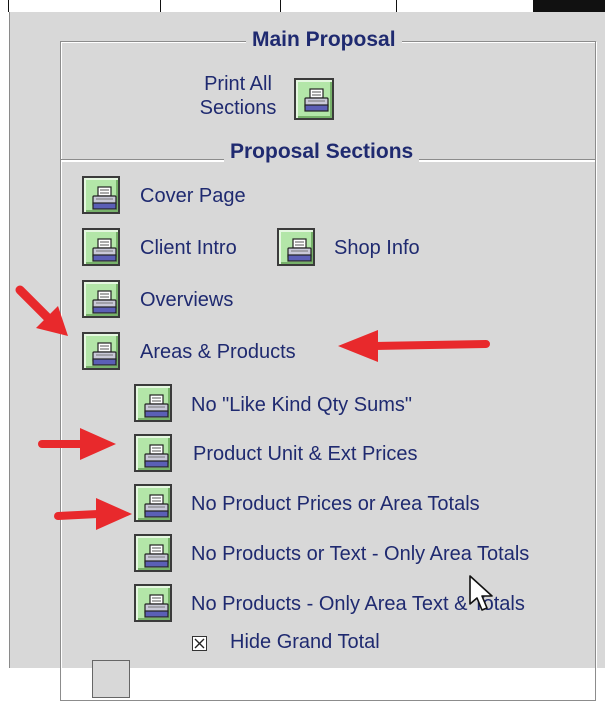  What do you see at coordinates (101, 195) in the screenshot?
I see `cover-page-print-button` at bounding box center [101, 195].